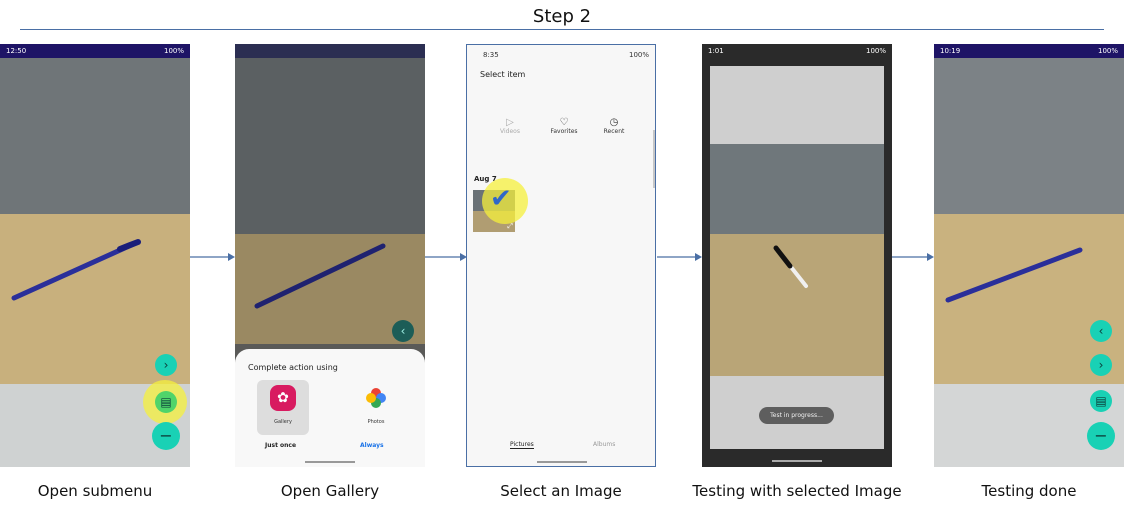 Image resolution: width=1124 pixels, height=511 pixels. I want to click on status-bar: 1:01 100%, so click(797, 51).